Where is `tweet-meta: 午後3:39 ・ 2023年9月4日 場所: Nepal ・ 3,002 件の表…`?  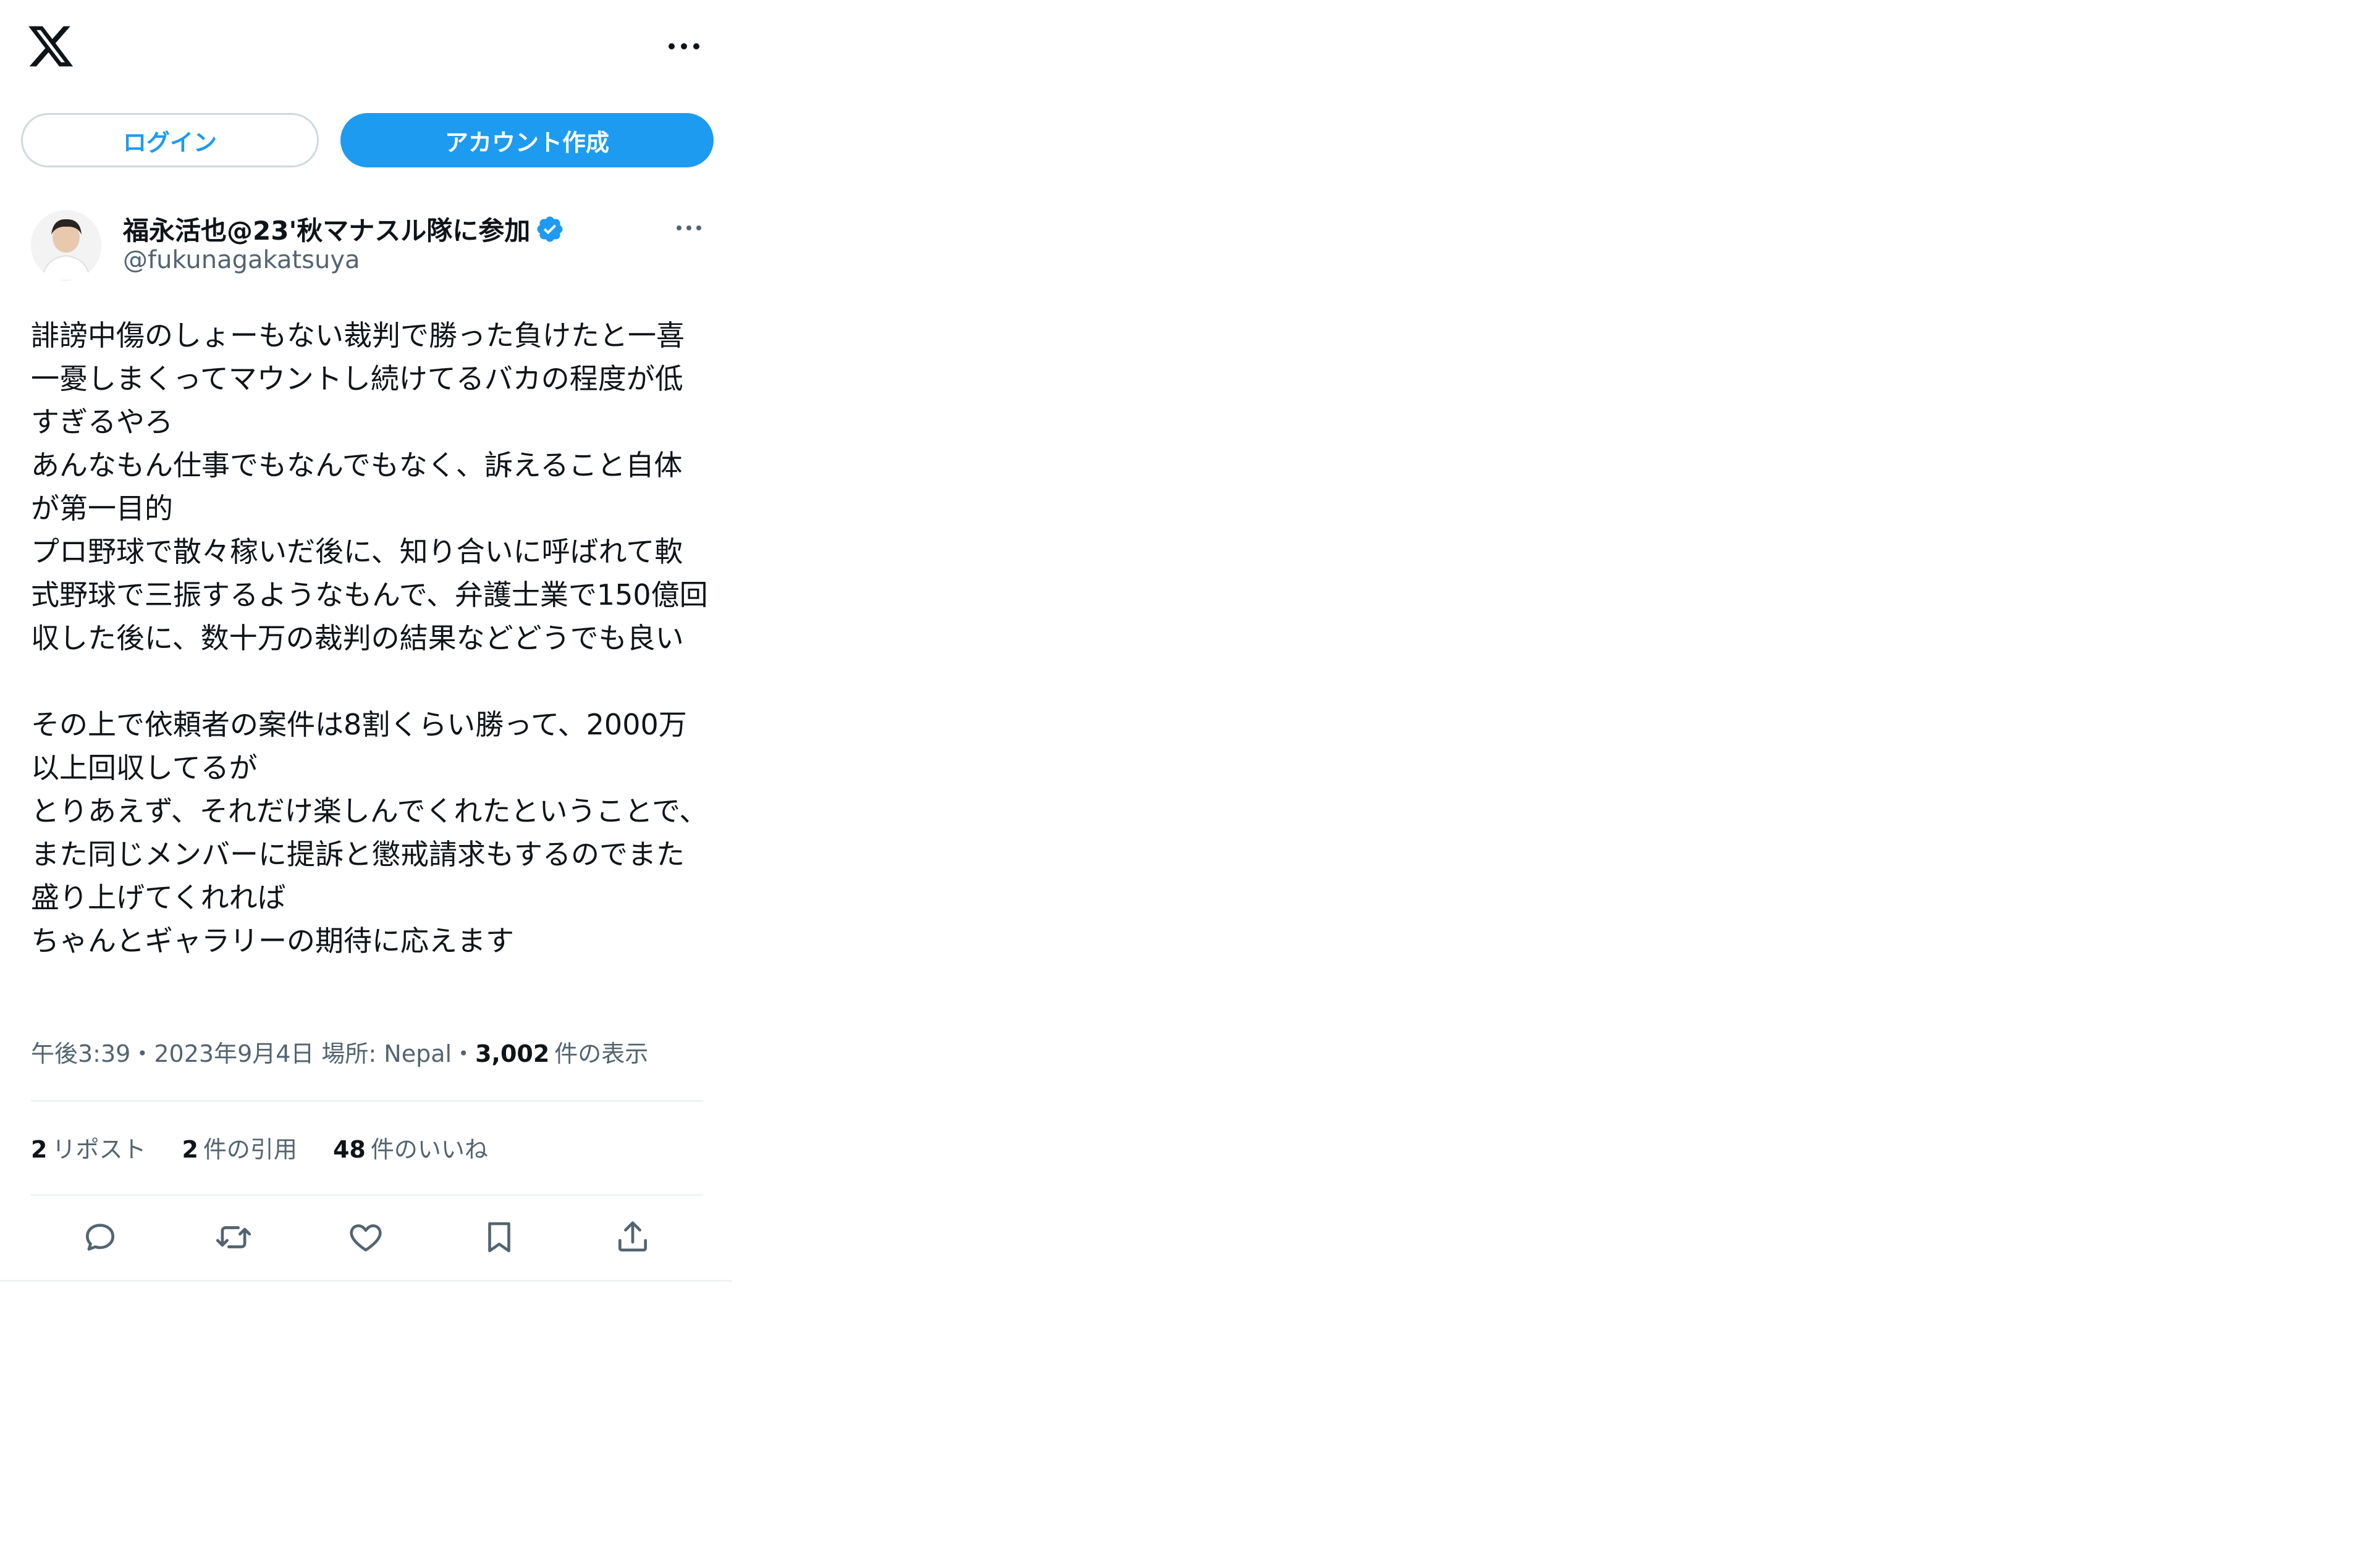 tweet-meta: 午後3:39 ・ 2023年9月4日 場所: Nepal ・ 3,002 件の表… is located at coordinates (371, 1052).